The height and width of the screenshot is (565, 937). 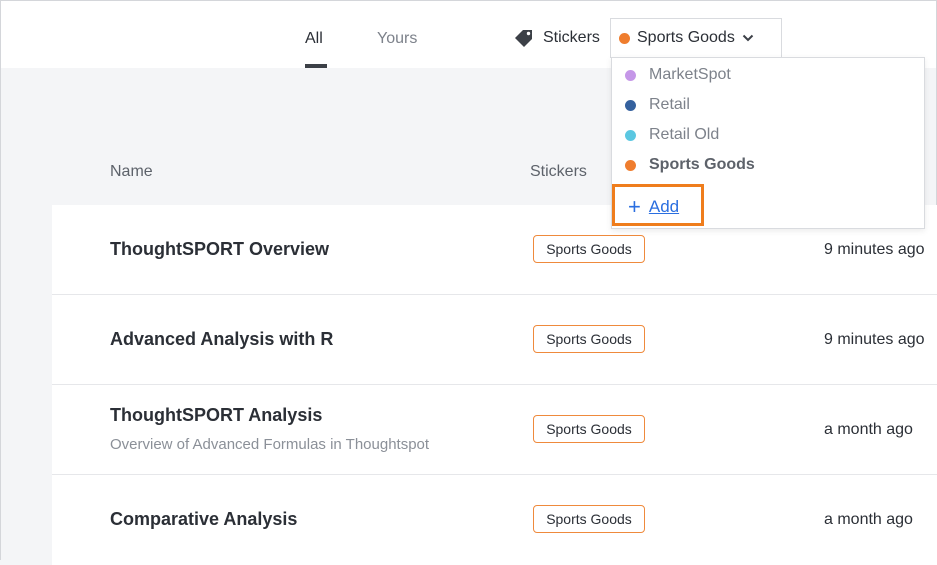 I want to click on selected-sticker-dot, so click(x=624, y=38).